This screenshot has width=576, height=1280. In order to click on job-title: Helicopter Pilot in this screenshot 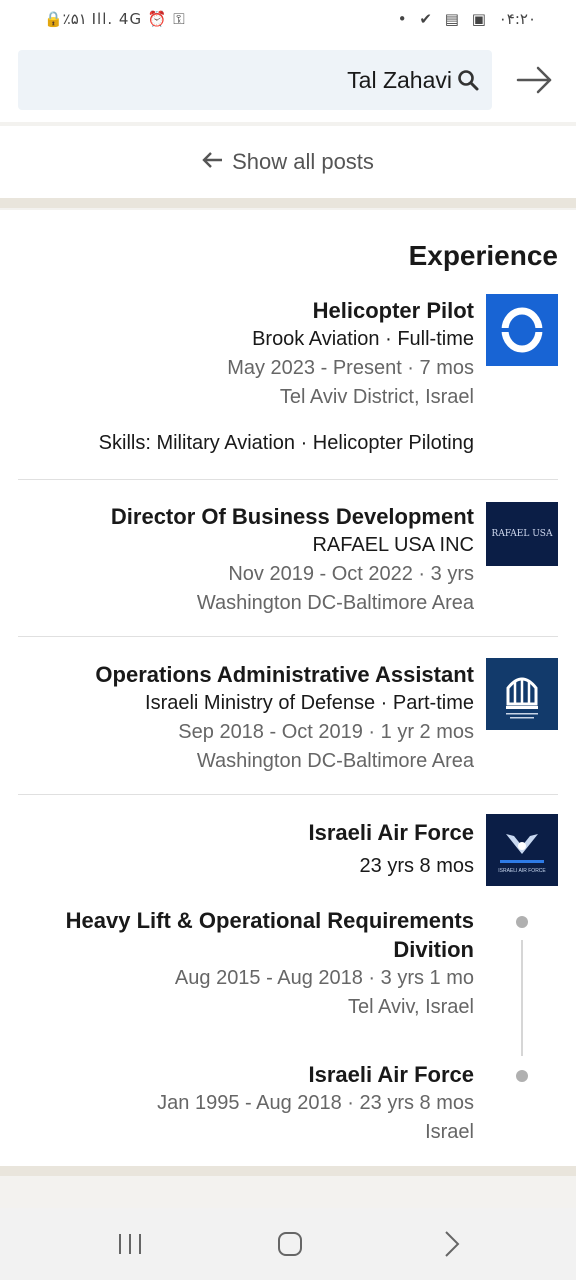, I will do `click(393, 310)`.